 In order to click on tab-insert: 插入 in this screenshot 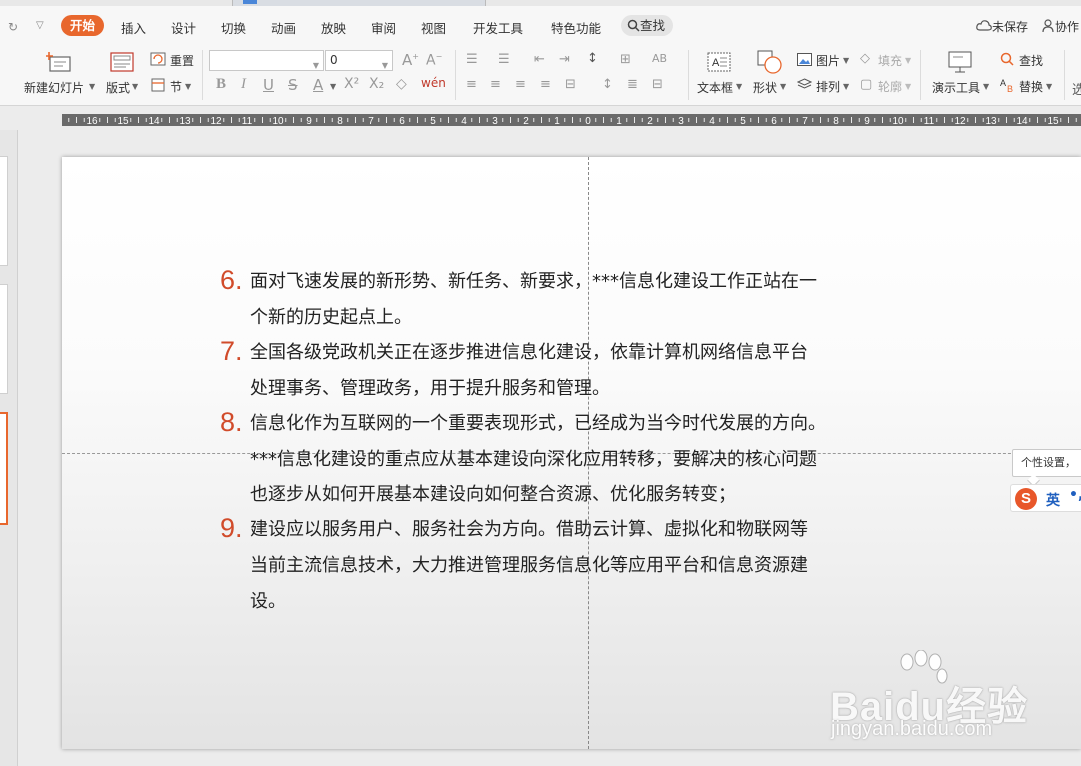, I will do `click(133, 27)`.